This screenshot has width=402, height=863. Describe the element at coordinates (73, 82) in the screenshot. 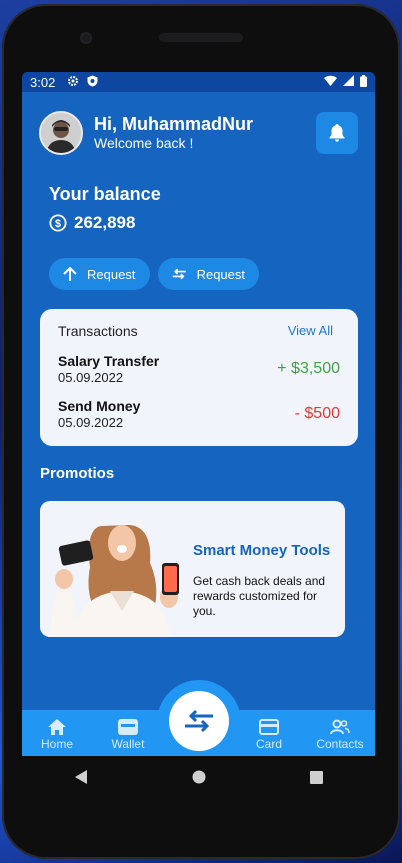

I see `gear-icon` at that location.